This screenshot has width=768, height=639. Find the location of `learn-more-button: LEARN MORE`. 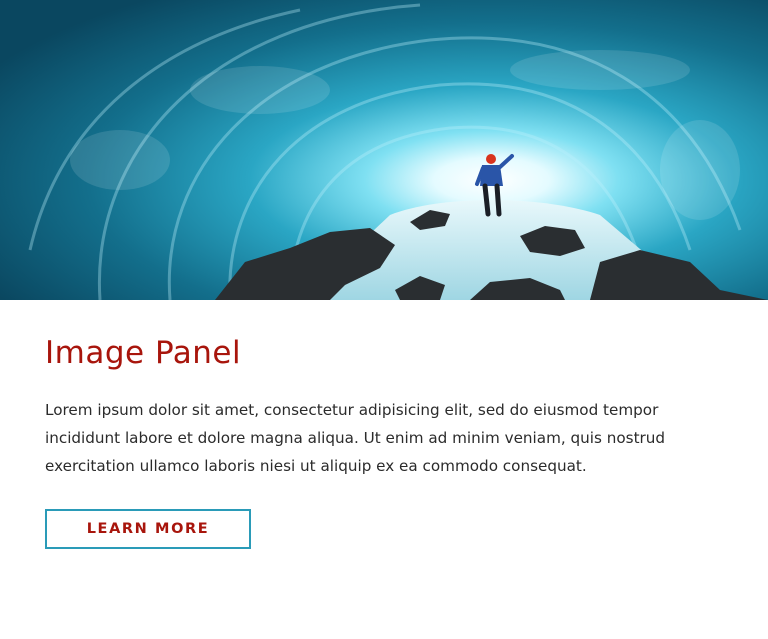

learn-more-button: LEARN MORE is located at coordinates (148, 529).